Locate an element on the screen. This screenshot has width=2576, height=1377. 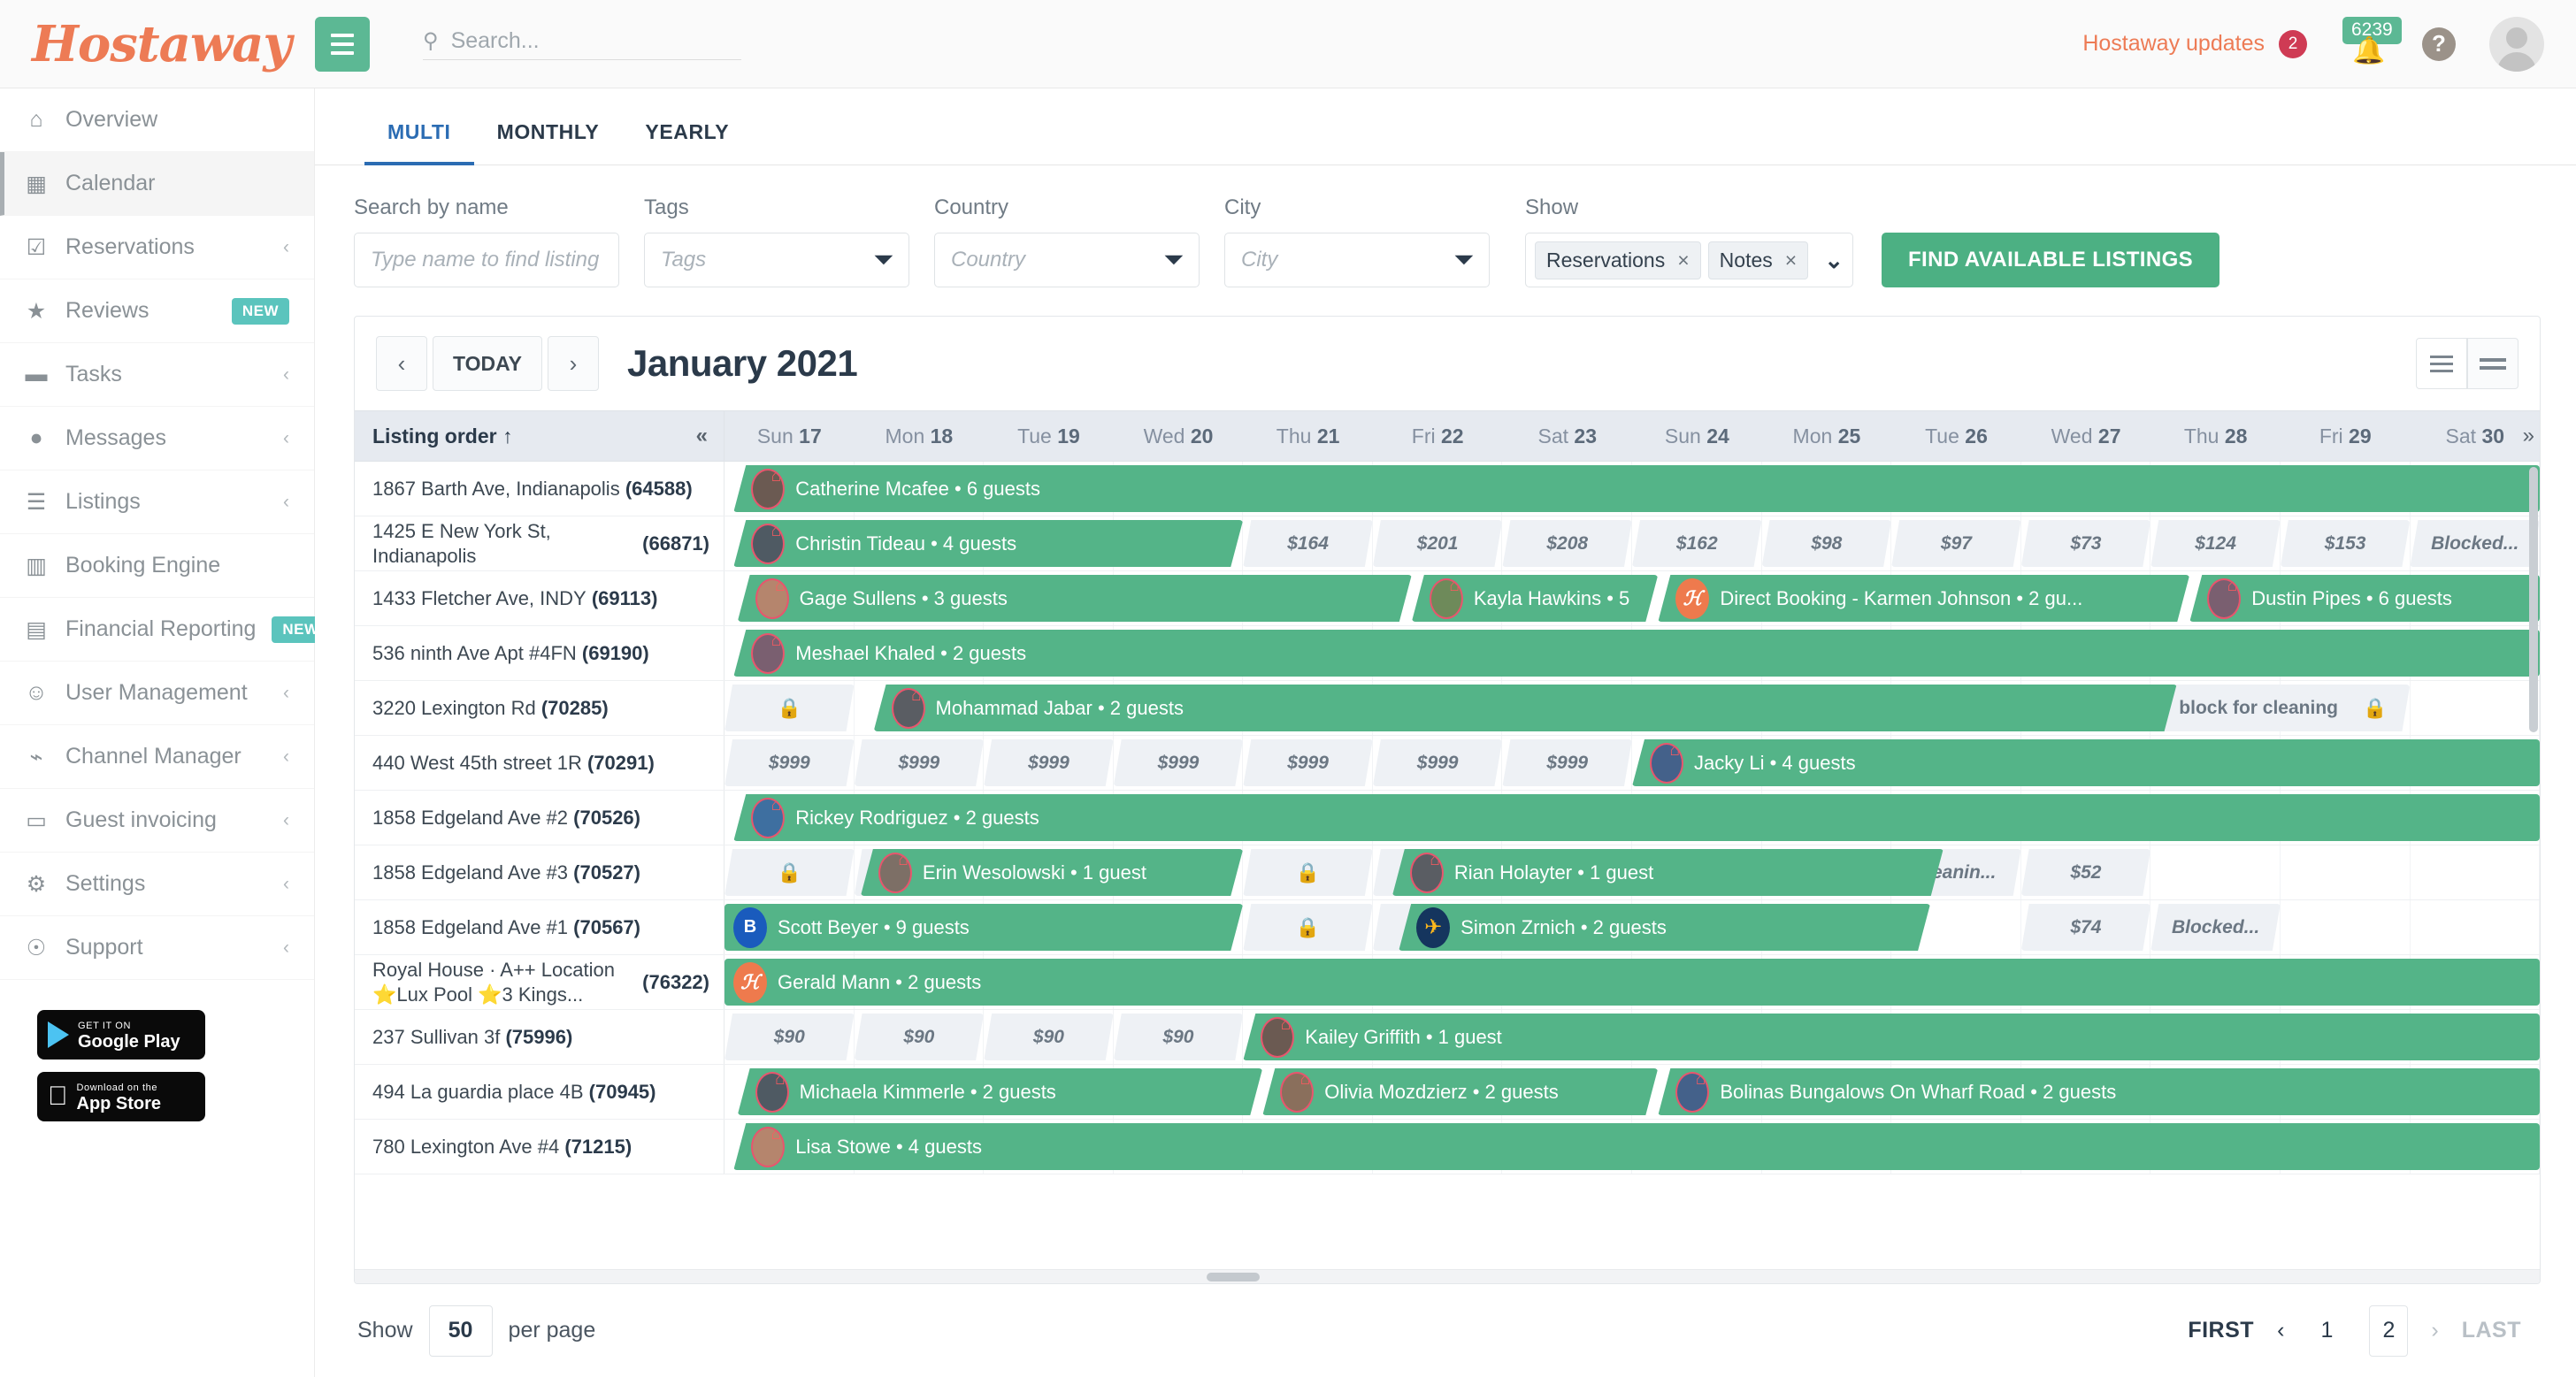
google-play-badge: GET IT ON Google Play is located at coordinates (121, 1035).